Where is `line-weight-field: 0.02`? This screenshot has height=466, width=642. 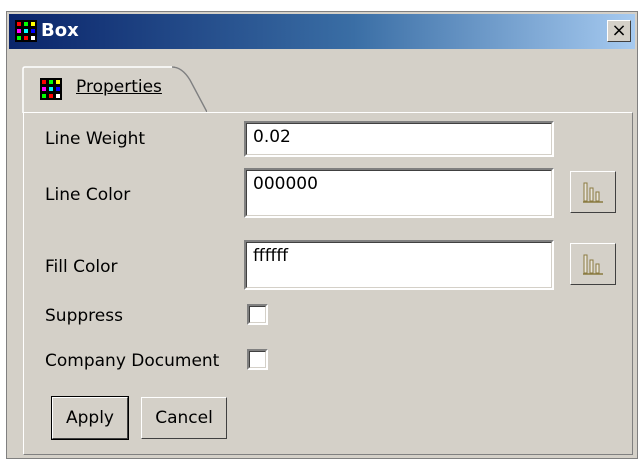
line-weight-field: 0.02 is located at coordinates (399, 139).